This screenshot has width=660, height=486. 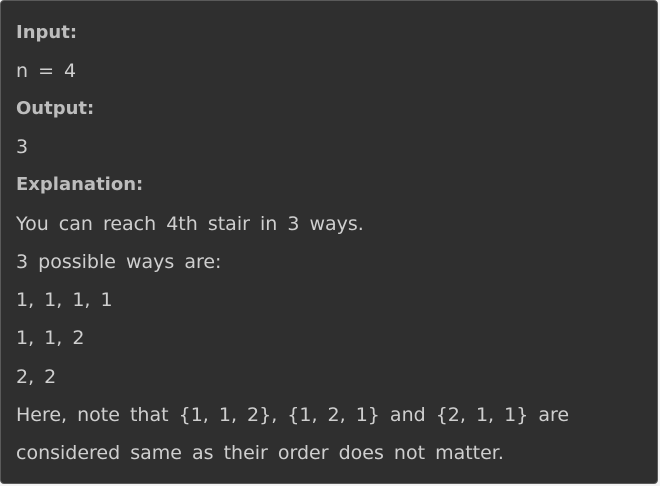 I want to click on explanation-label: Explanation:, so click(x=80, y=184).